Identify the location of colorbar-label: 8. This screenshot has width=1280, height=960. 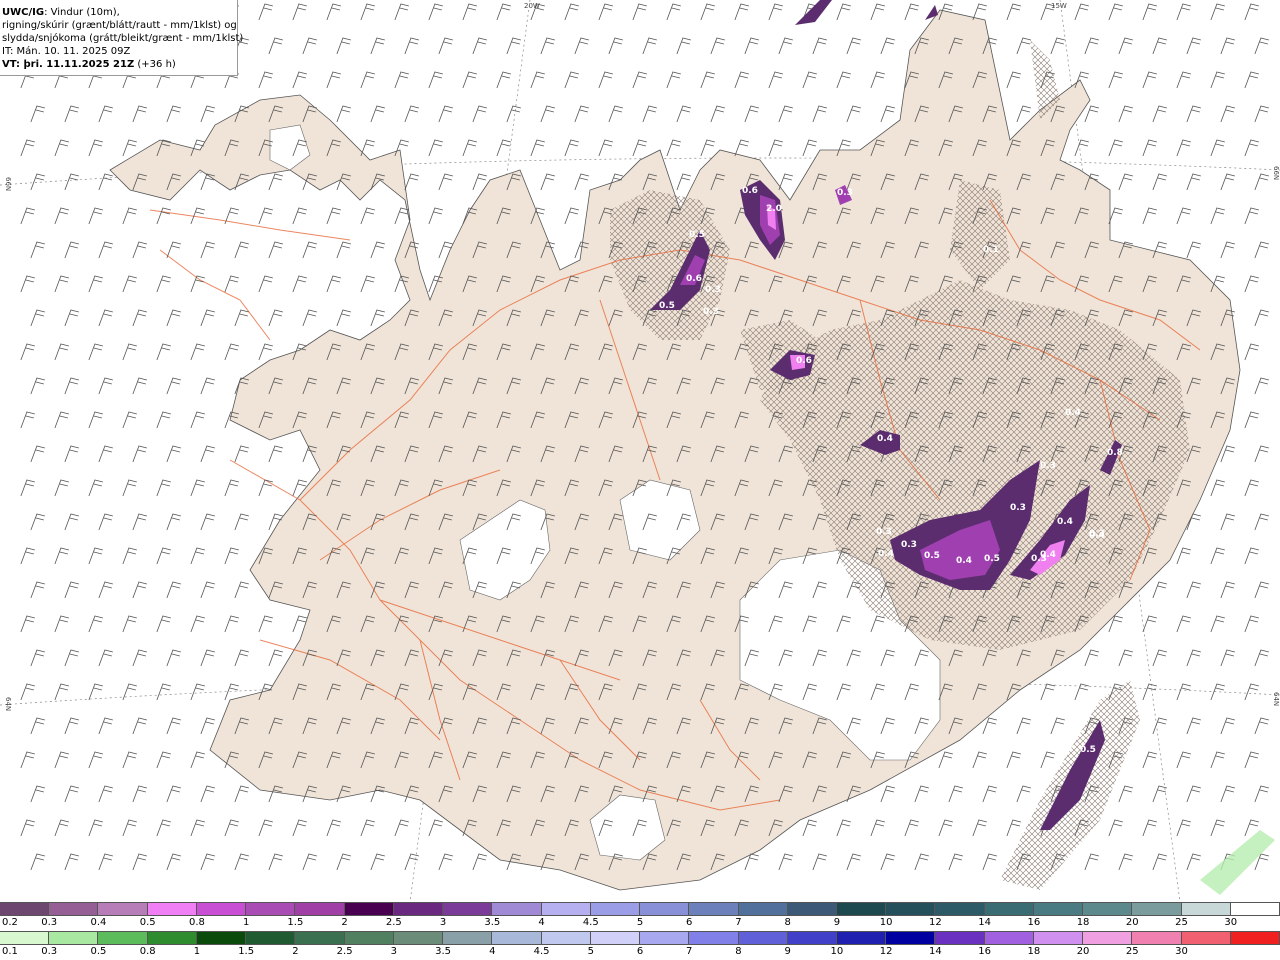
(738, 951).